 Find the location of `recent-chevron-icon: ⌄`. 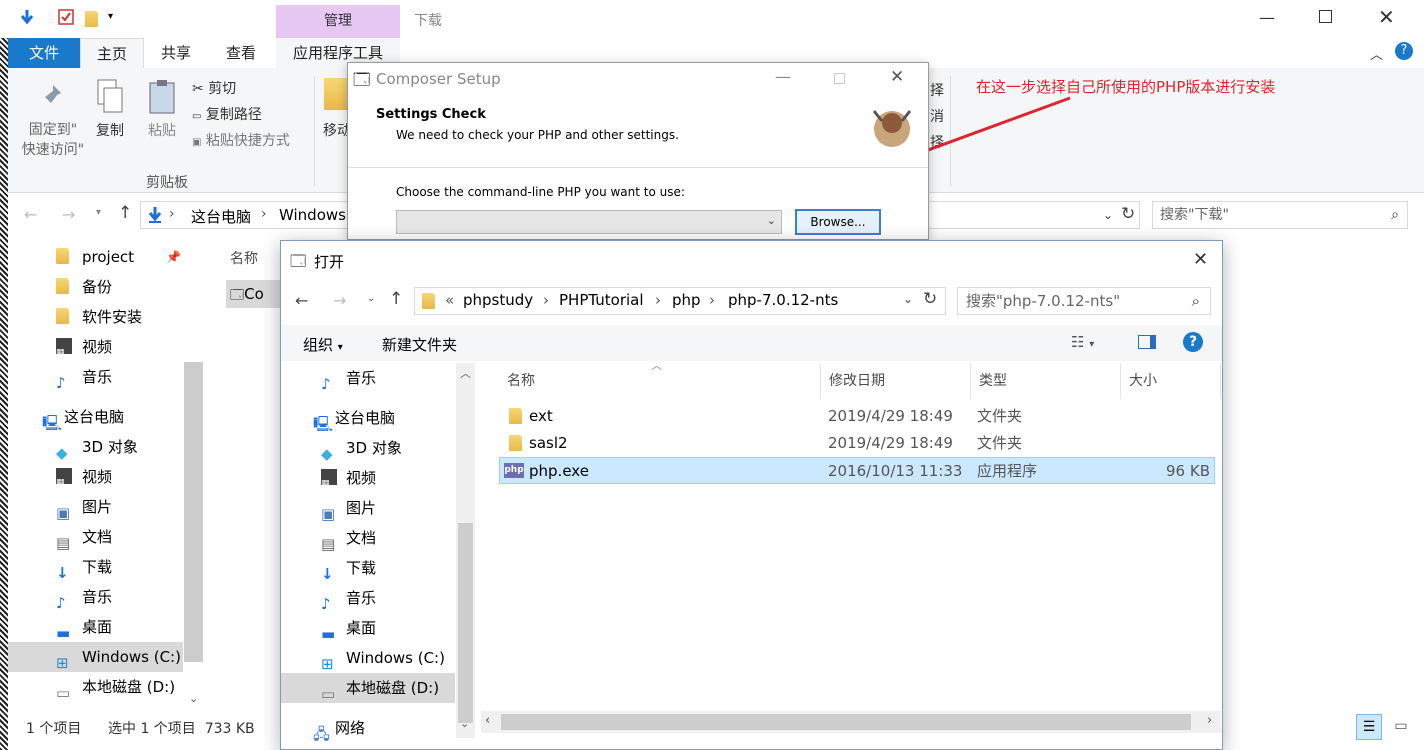

recent-chevron-icon: ⌄ is located at coordinates (371, 298).